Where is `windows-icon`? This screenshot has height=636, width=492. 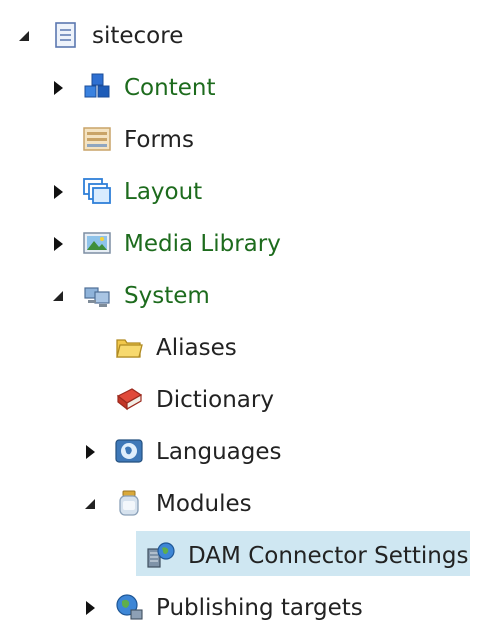 windows-icon is located at coordinates (97, 191).